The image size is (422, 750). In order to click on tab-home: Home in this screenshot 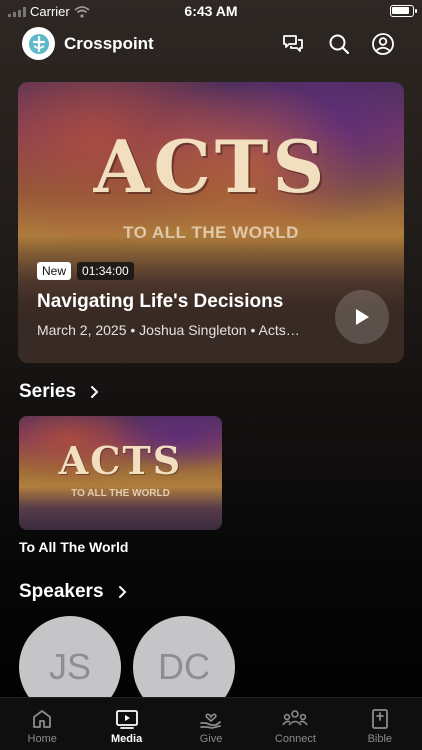, I will do `click(42, 724)`.